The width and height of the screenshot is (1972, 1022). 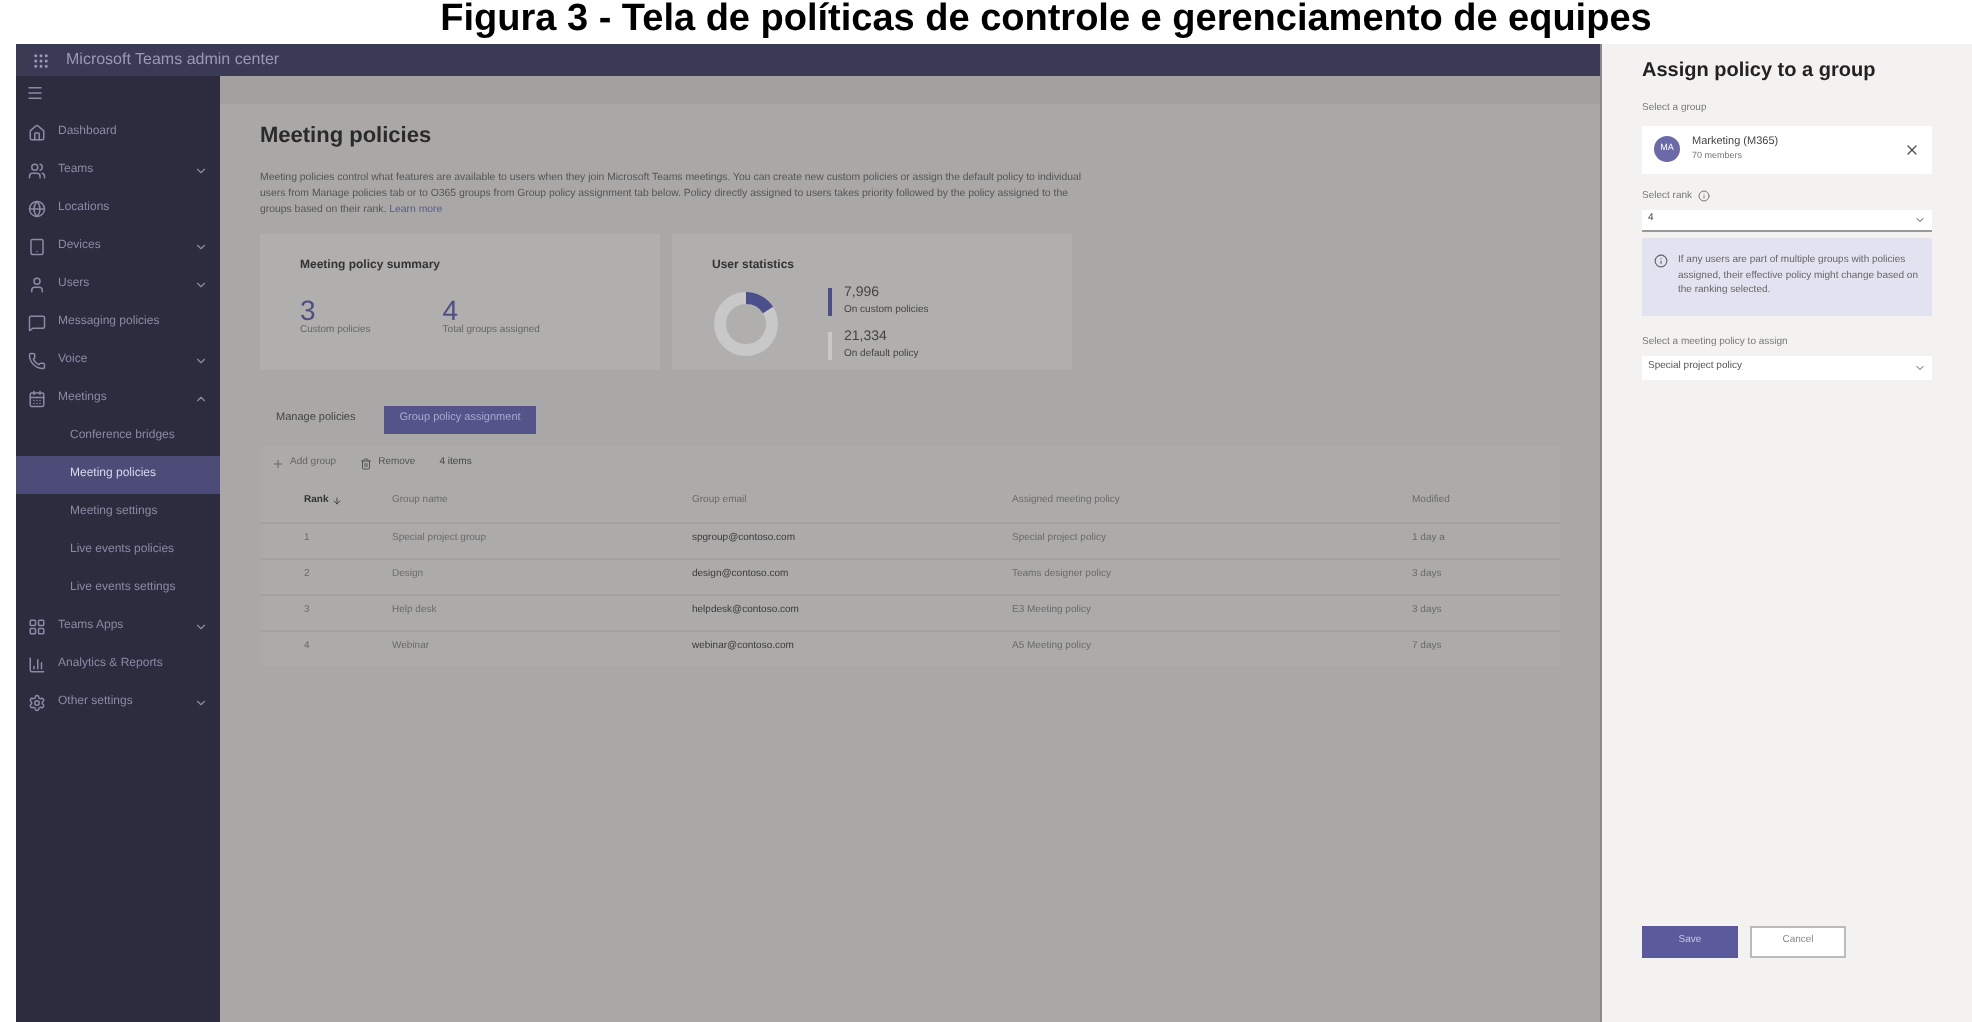 I want to click on trash-icon, so click(x=366, y=463).